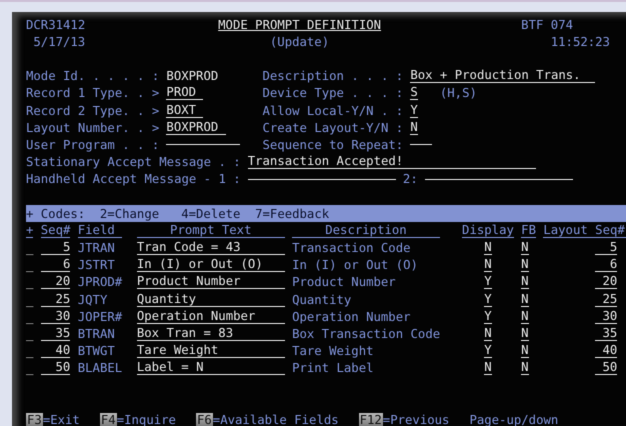 The width and height of the screenshot is (626, 426). What do you see at coordinates (606, 265) in the screenshot?
I see `layout-seq-input: 6` at bounding box center [606, 265].